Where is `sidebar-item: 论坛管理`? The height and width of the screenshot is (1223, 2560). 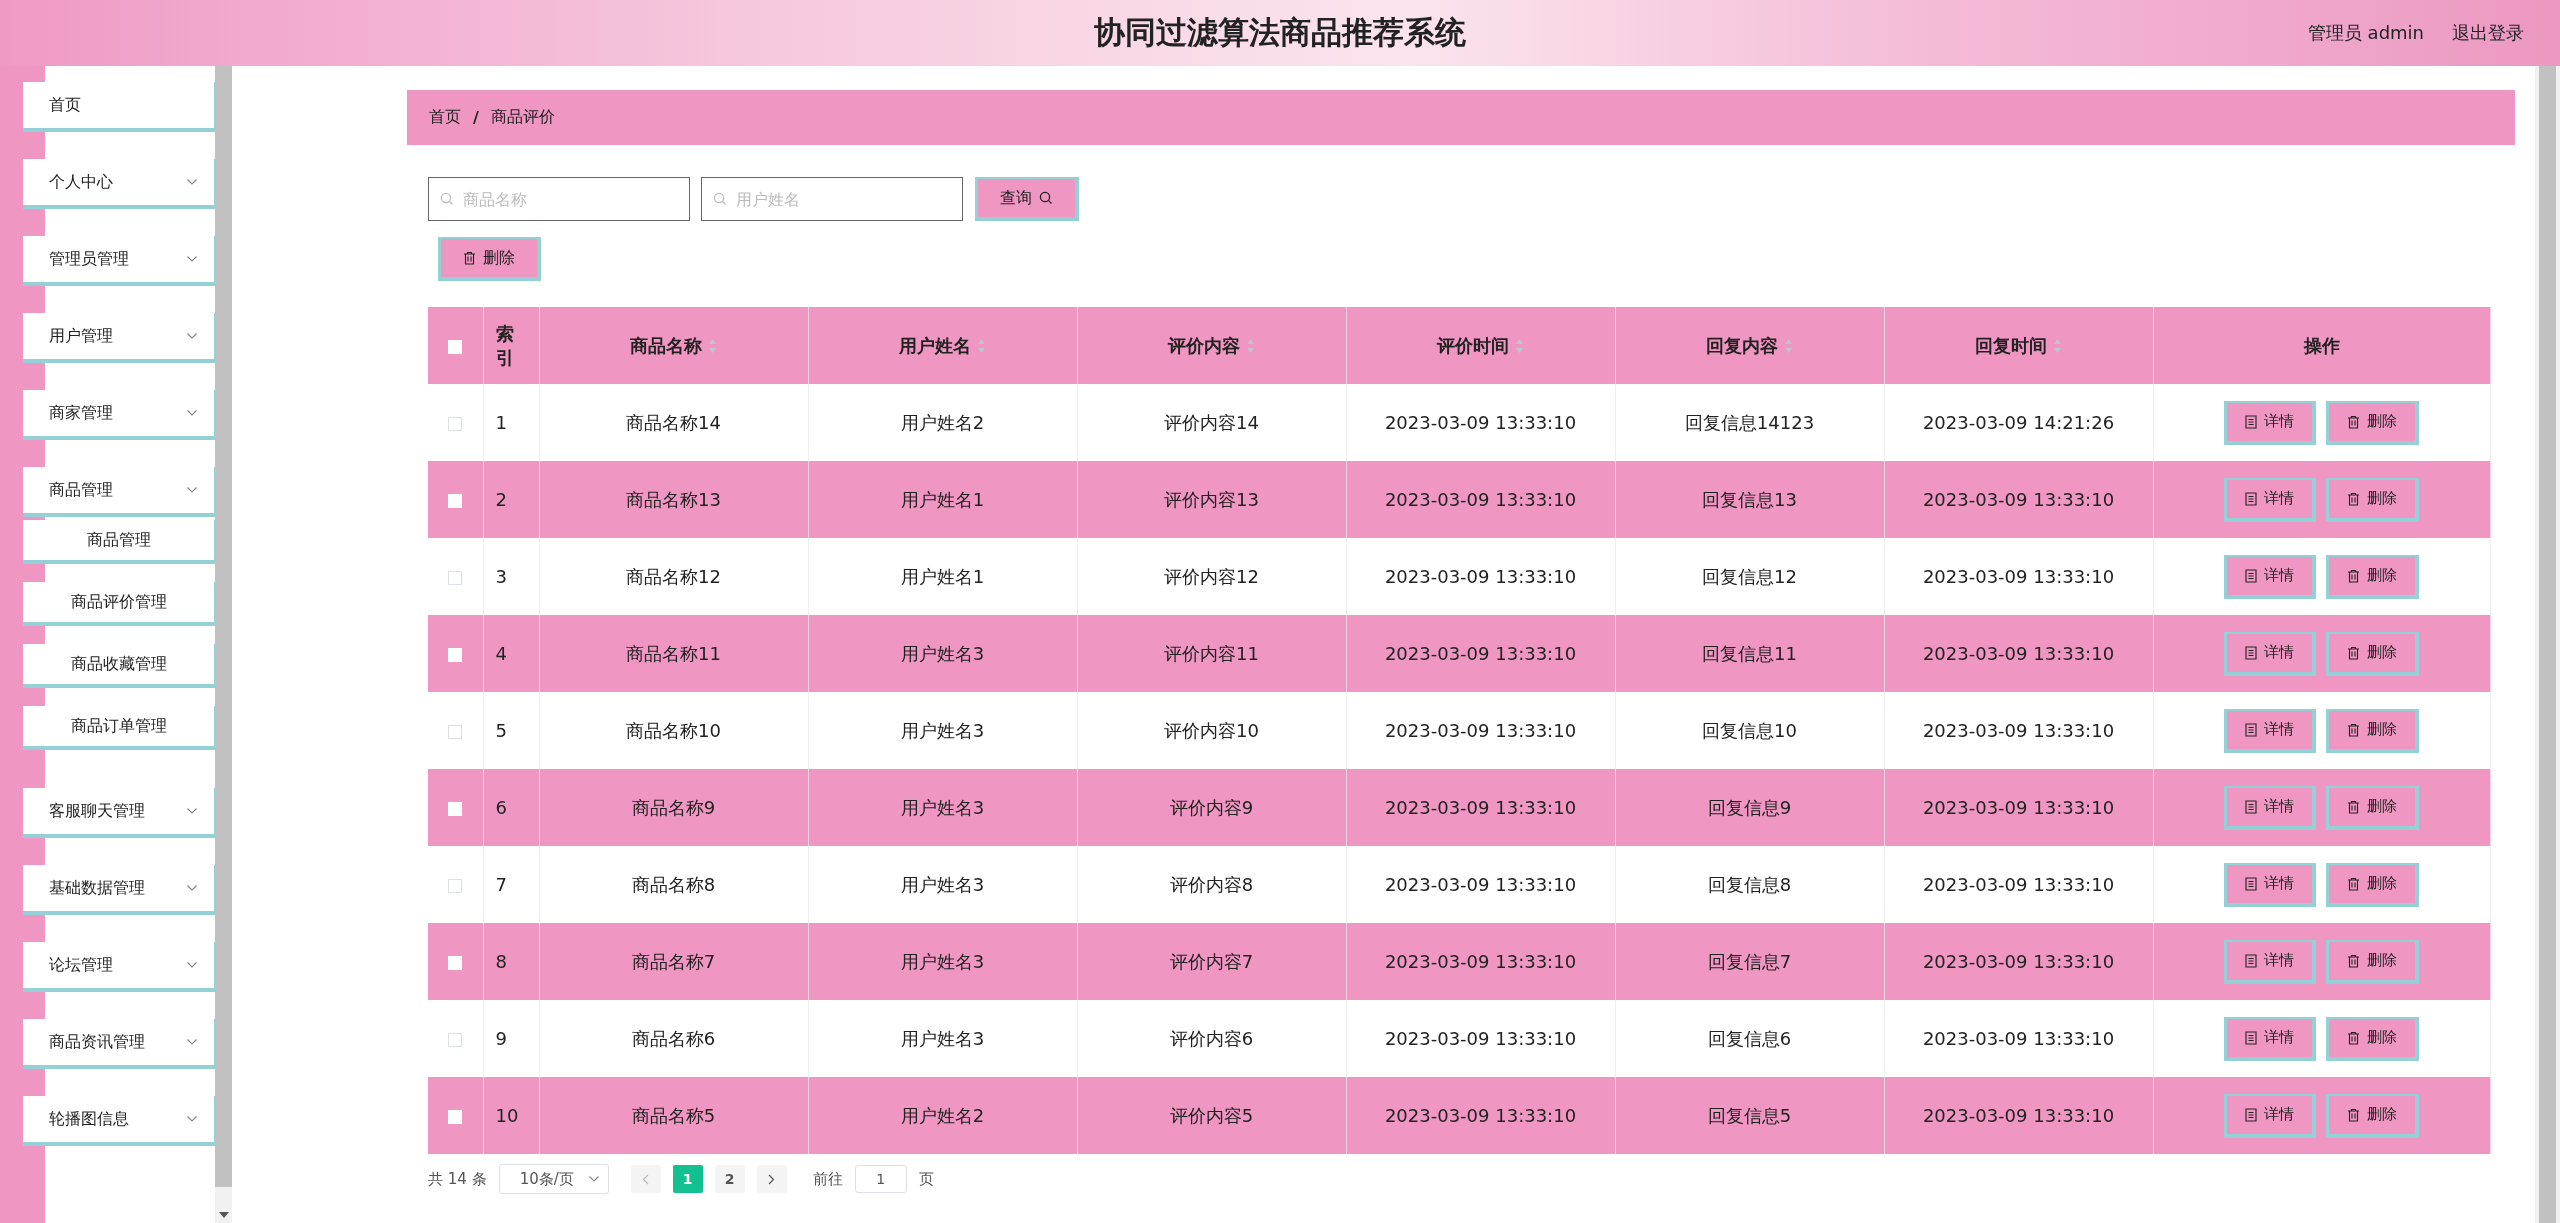 sidebar-item: 论坛管理 is located at coordinates (120, 967).